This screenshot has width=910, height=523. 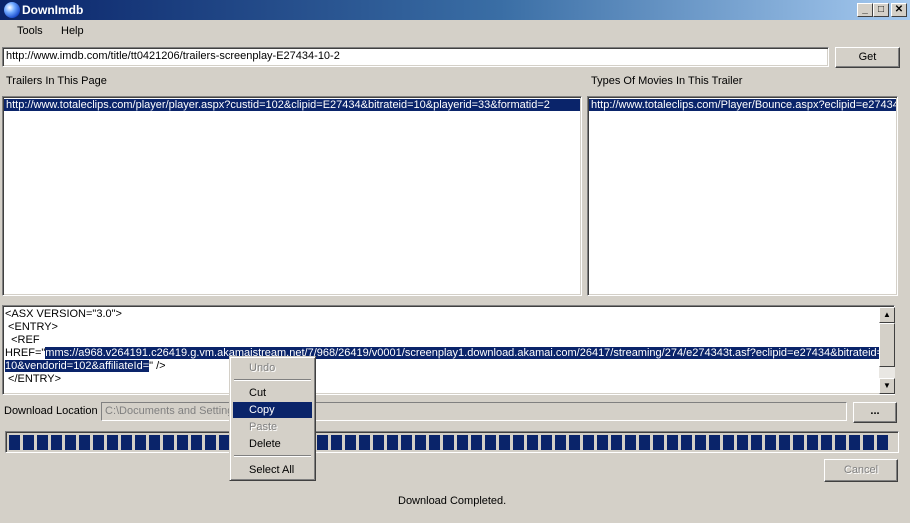 What do you see at coordinates (272, 427) in the screenshot?
I see `menu-item-paste: Paste` at bounding box center [272, 427].